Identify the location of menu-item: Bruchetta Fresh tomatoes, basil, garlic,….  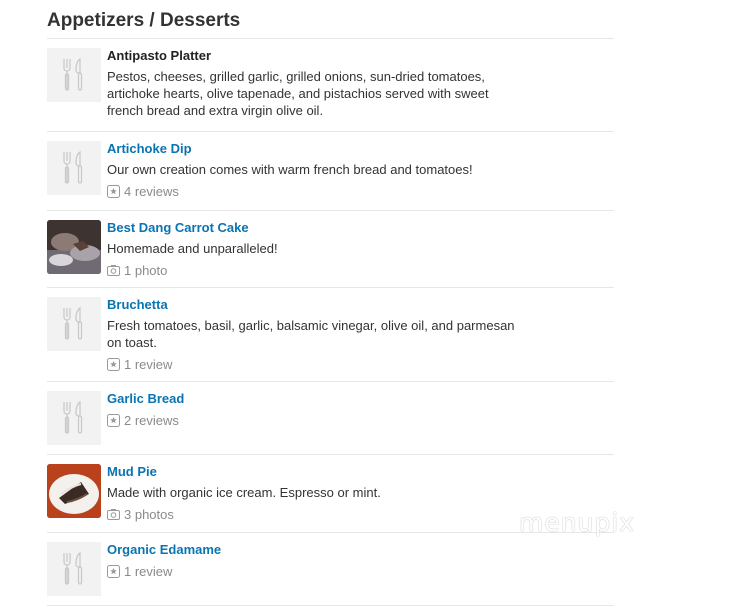
(330, 335).